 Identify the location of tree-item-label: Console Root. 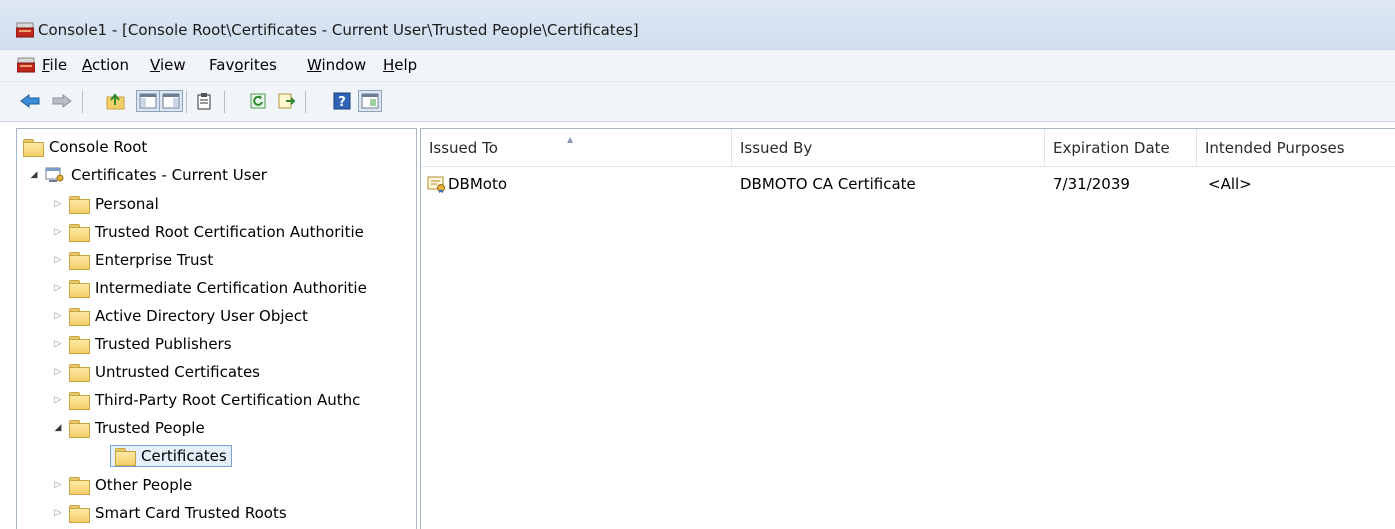
(98, 147).